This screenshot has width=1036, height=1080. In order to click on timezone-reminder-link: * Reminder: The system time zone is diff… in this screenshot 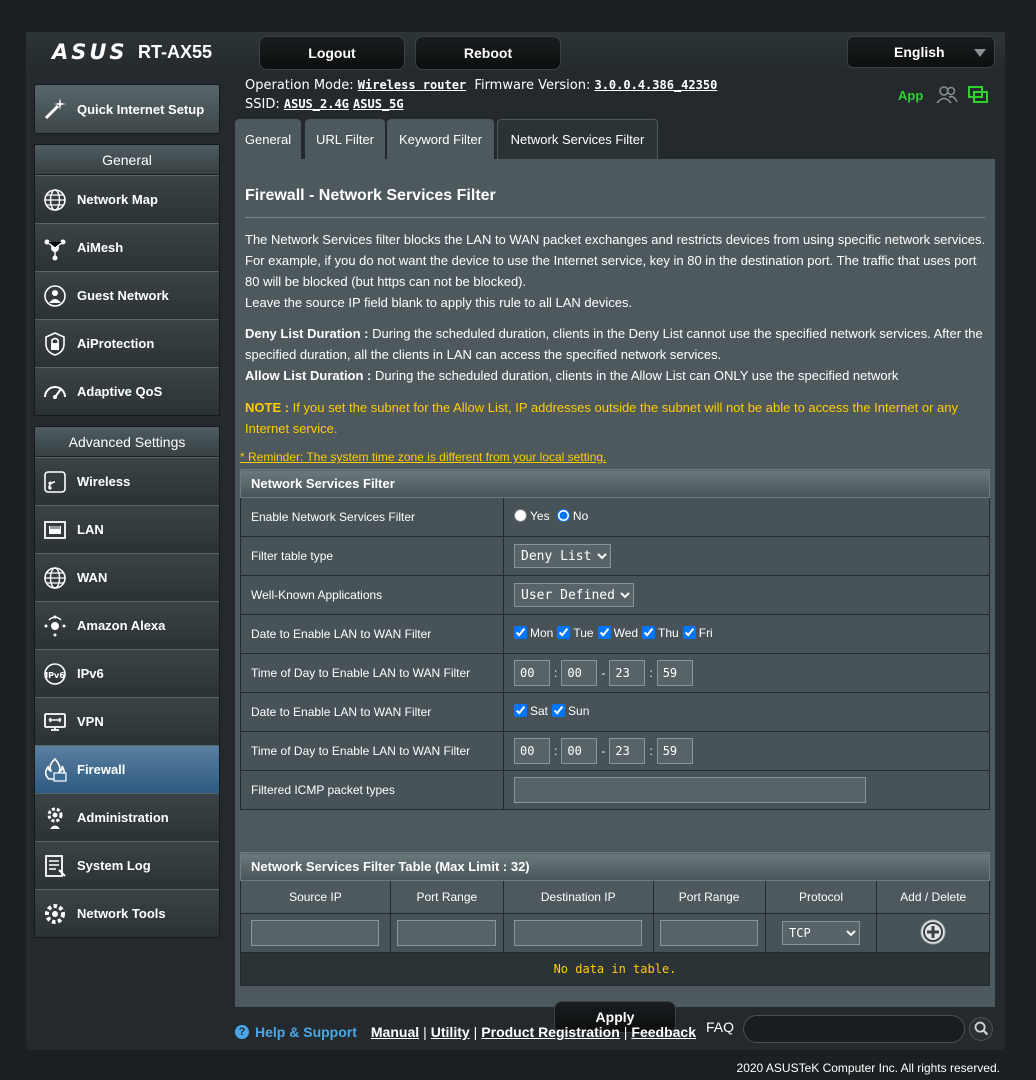, I will do `click(423, 457)`.